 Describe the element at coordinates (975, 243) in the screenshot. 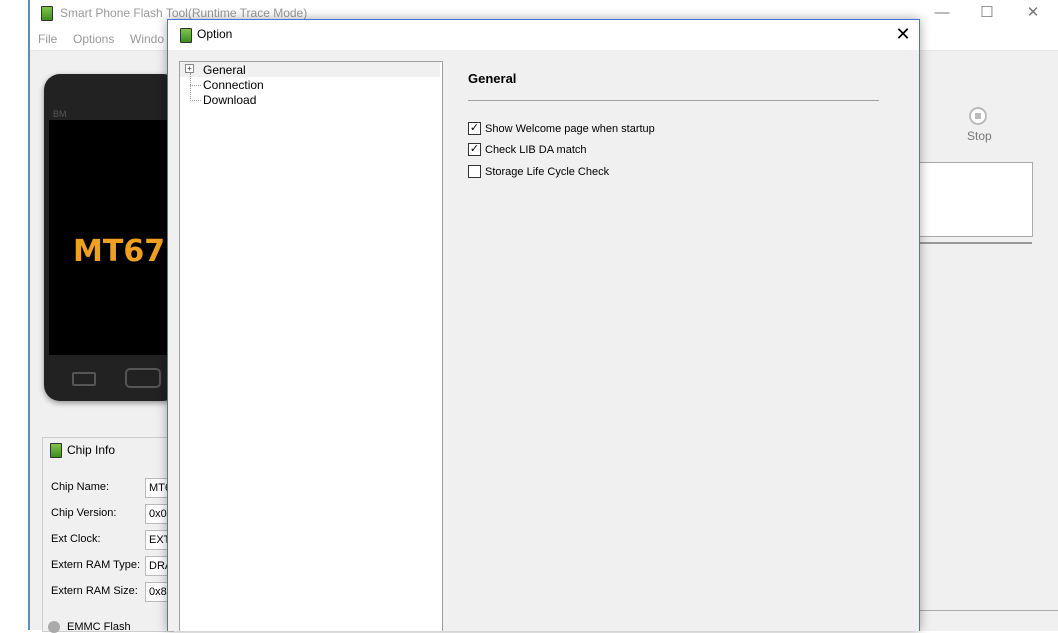

I see `progress-separator` at that location.